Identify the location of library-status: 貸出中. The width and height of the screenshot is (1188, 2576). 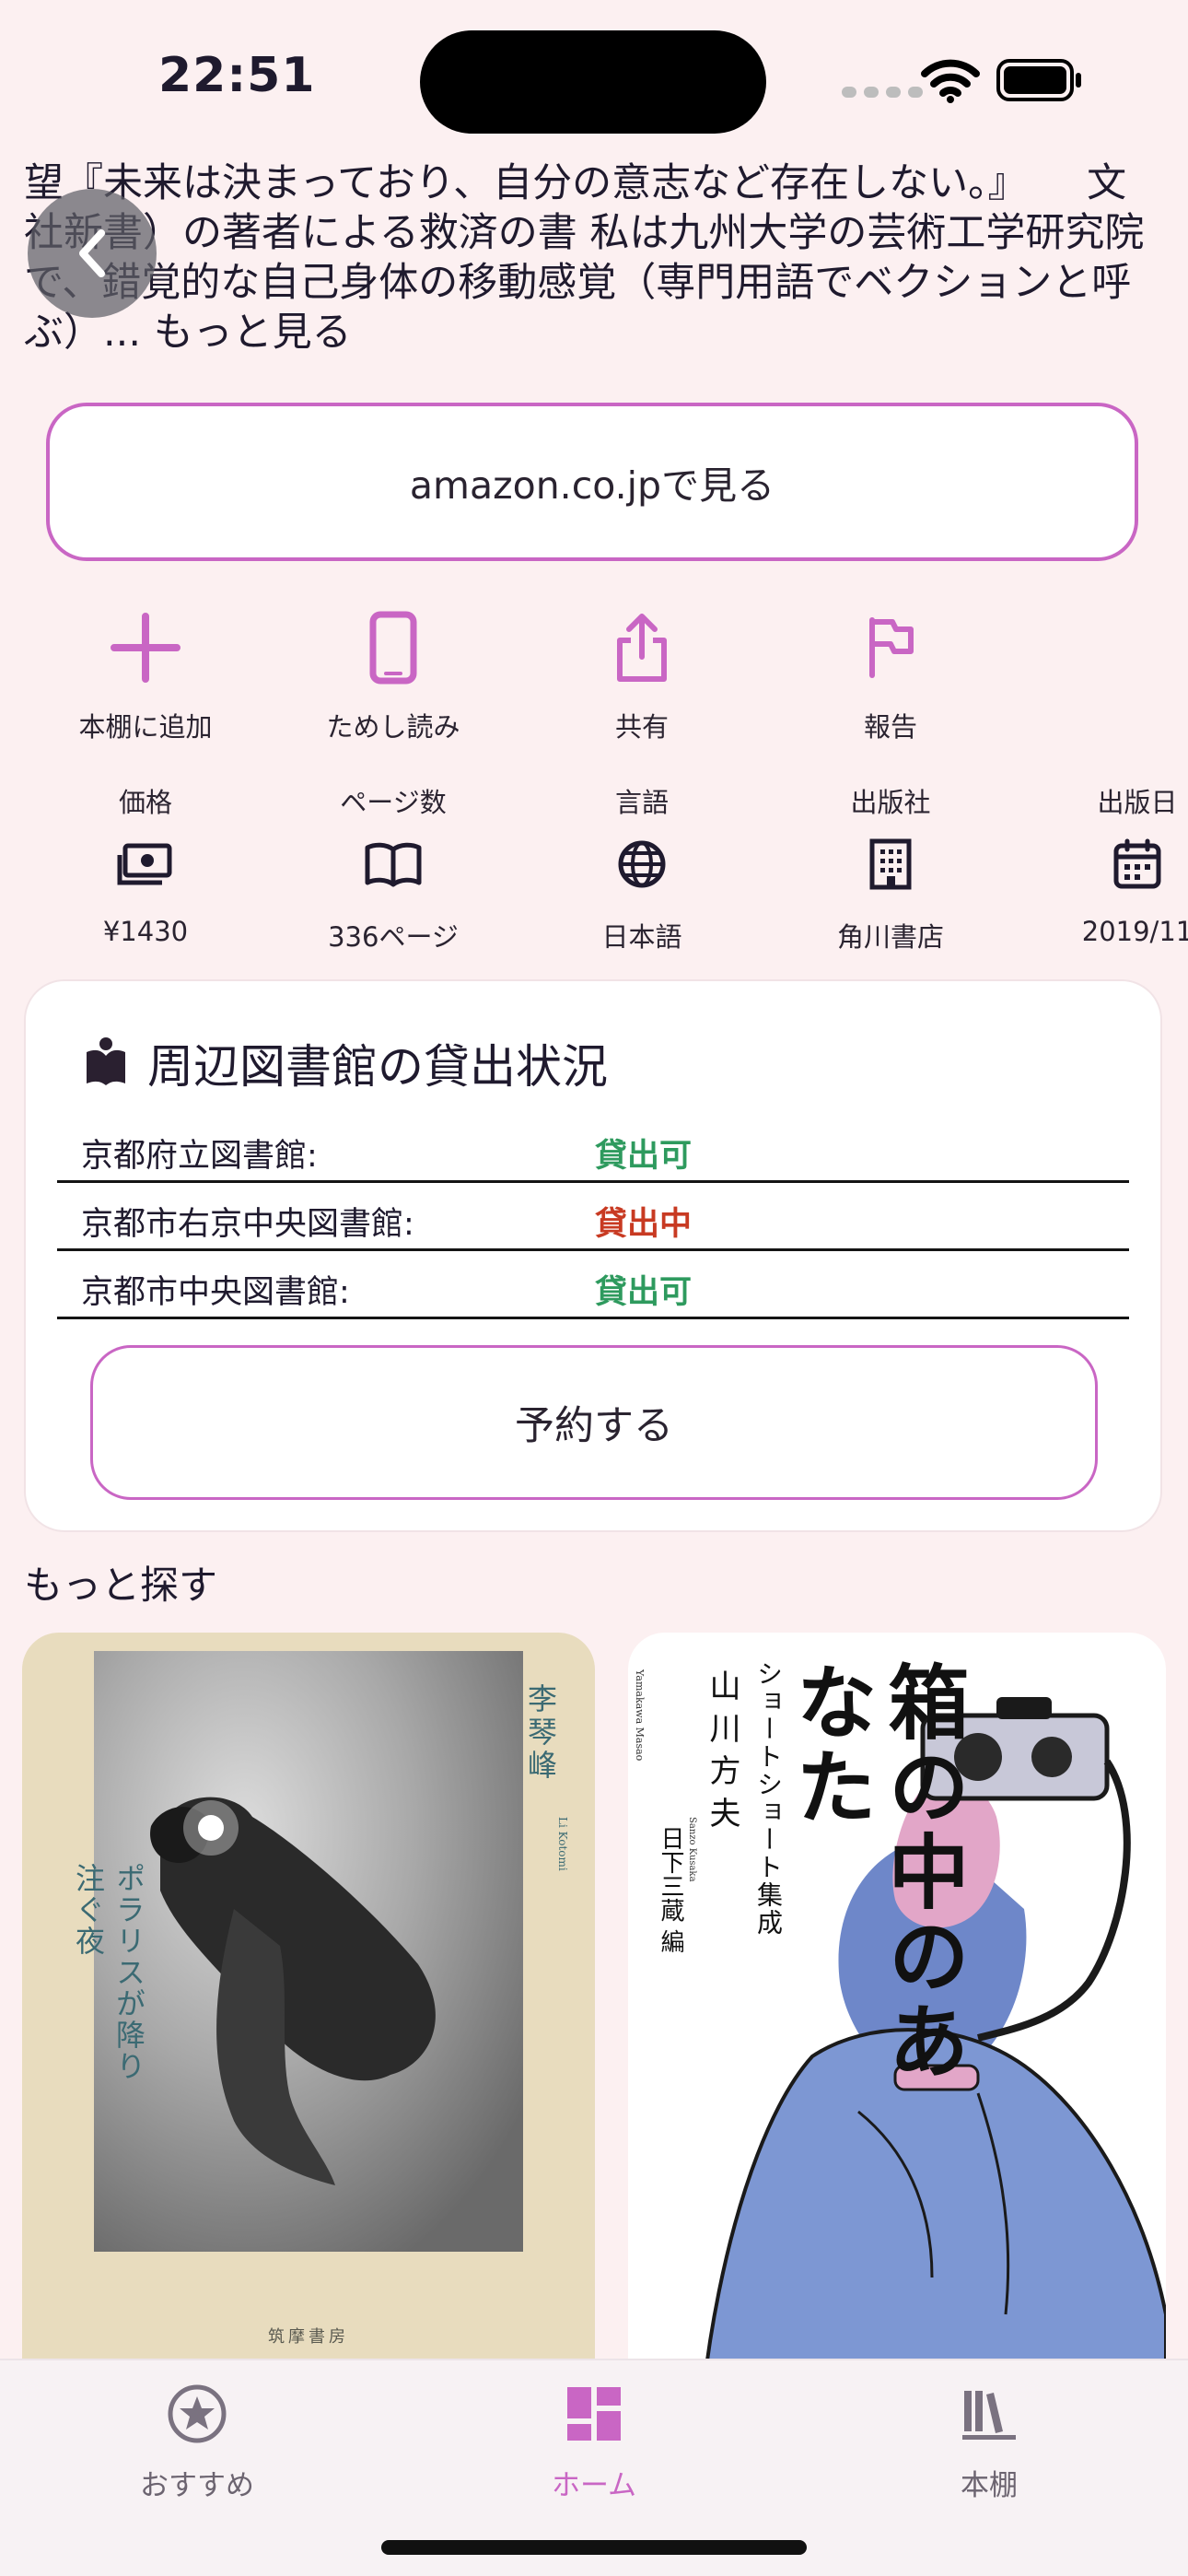
(644, 1224).